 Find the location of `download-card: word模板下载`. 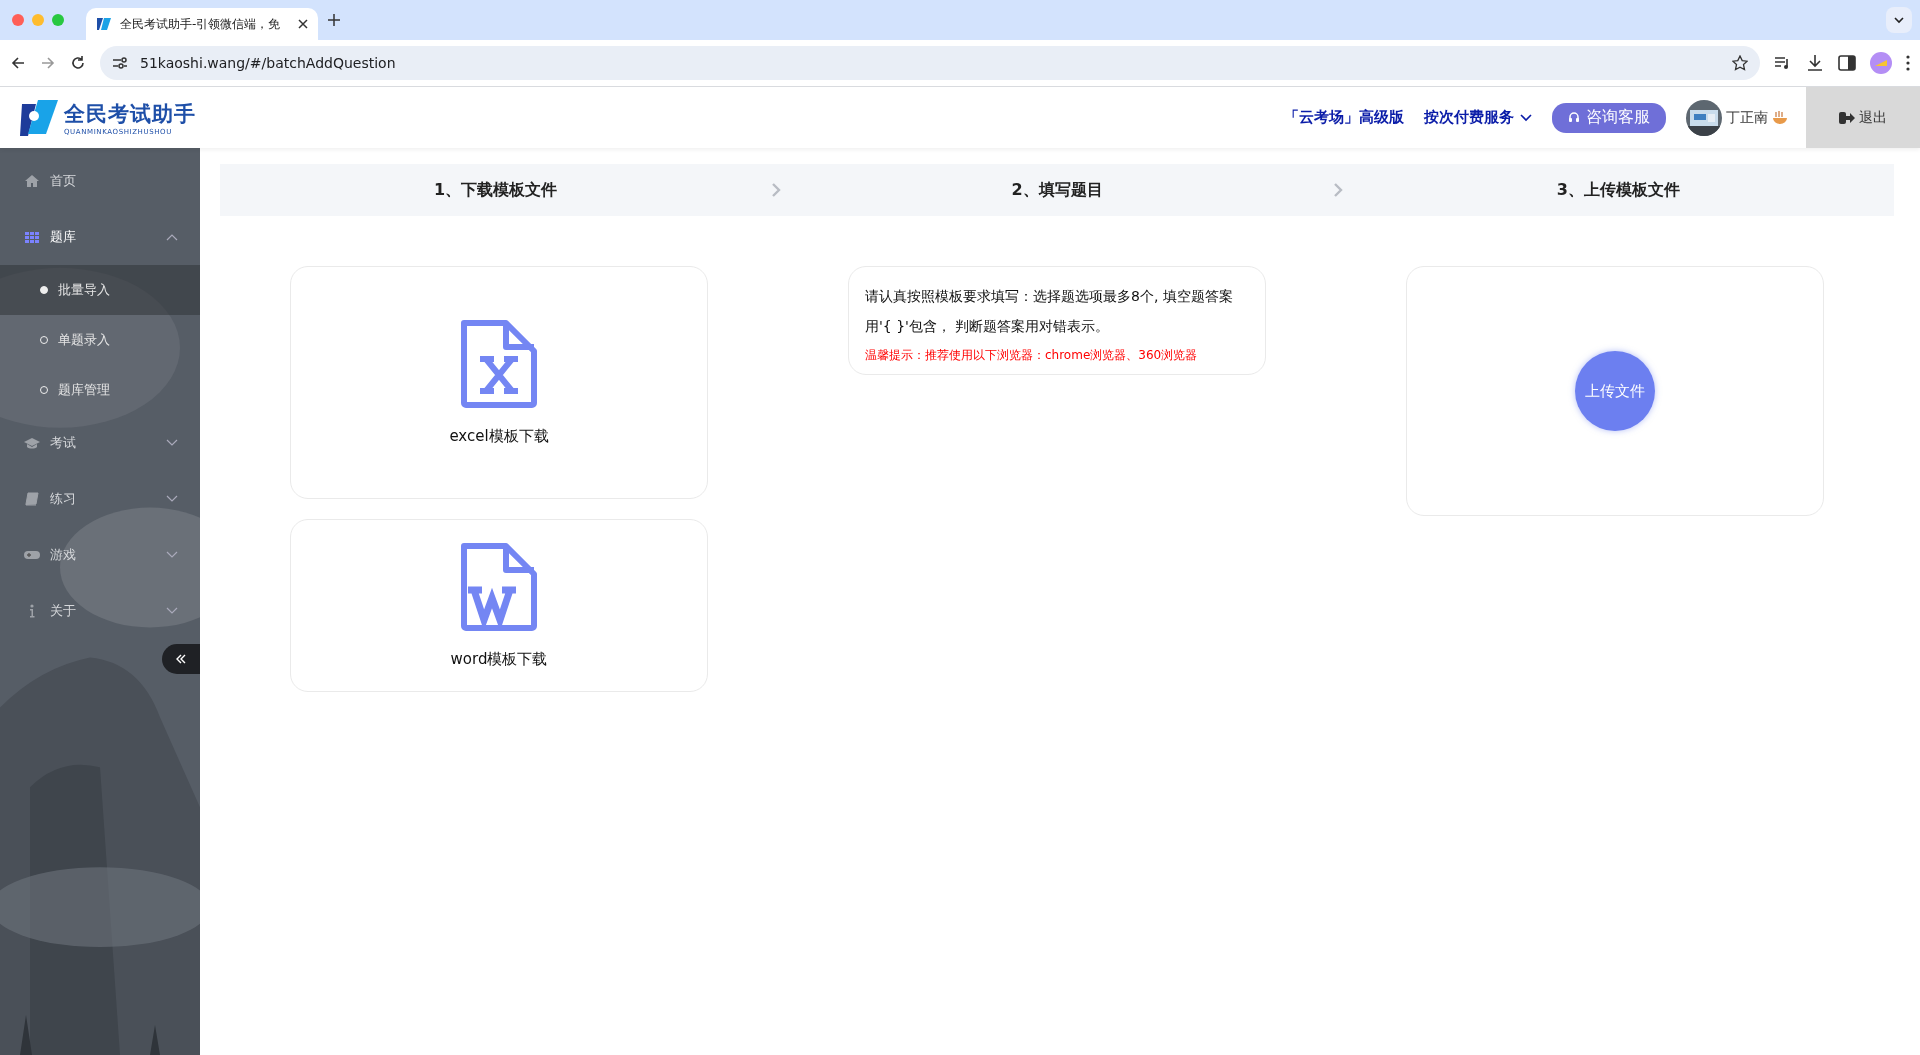

download-card: word模板下载 is located at coordinates (499, 605).